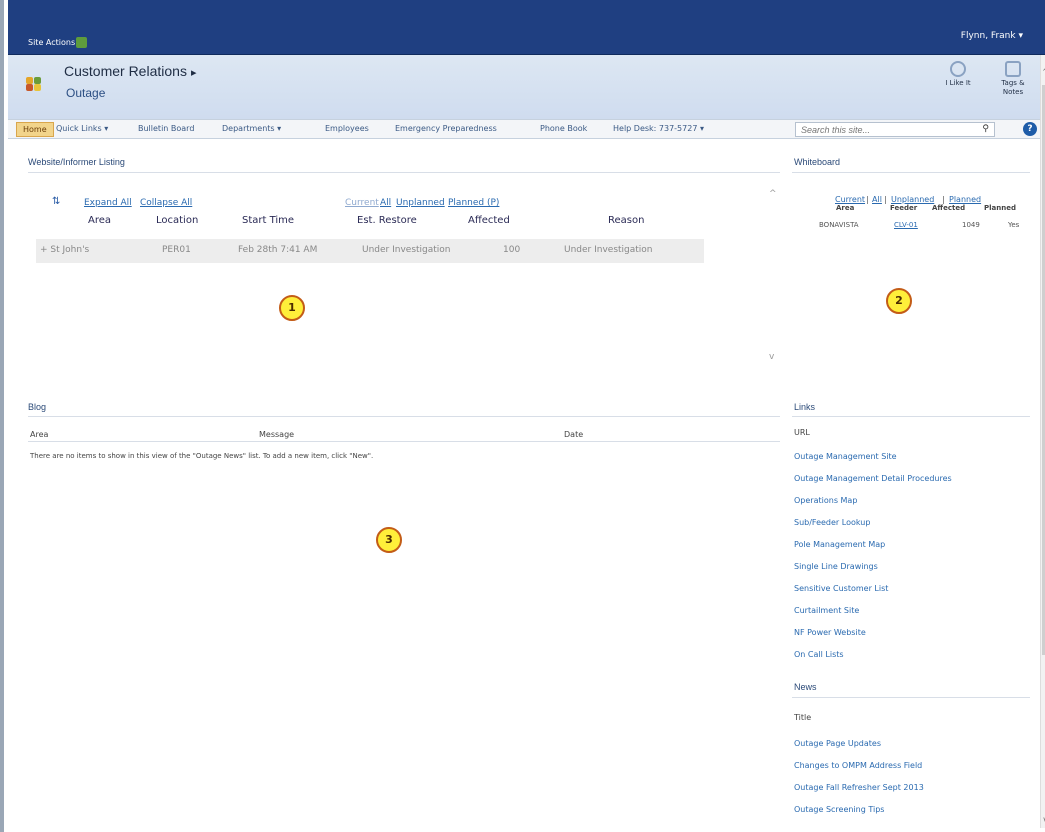 The width and height of the screenshot is (1045, 832). I want to click on cell-start-time: Feb 28th 7:41 AM, so click(278, 250).